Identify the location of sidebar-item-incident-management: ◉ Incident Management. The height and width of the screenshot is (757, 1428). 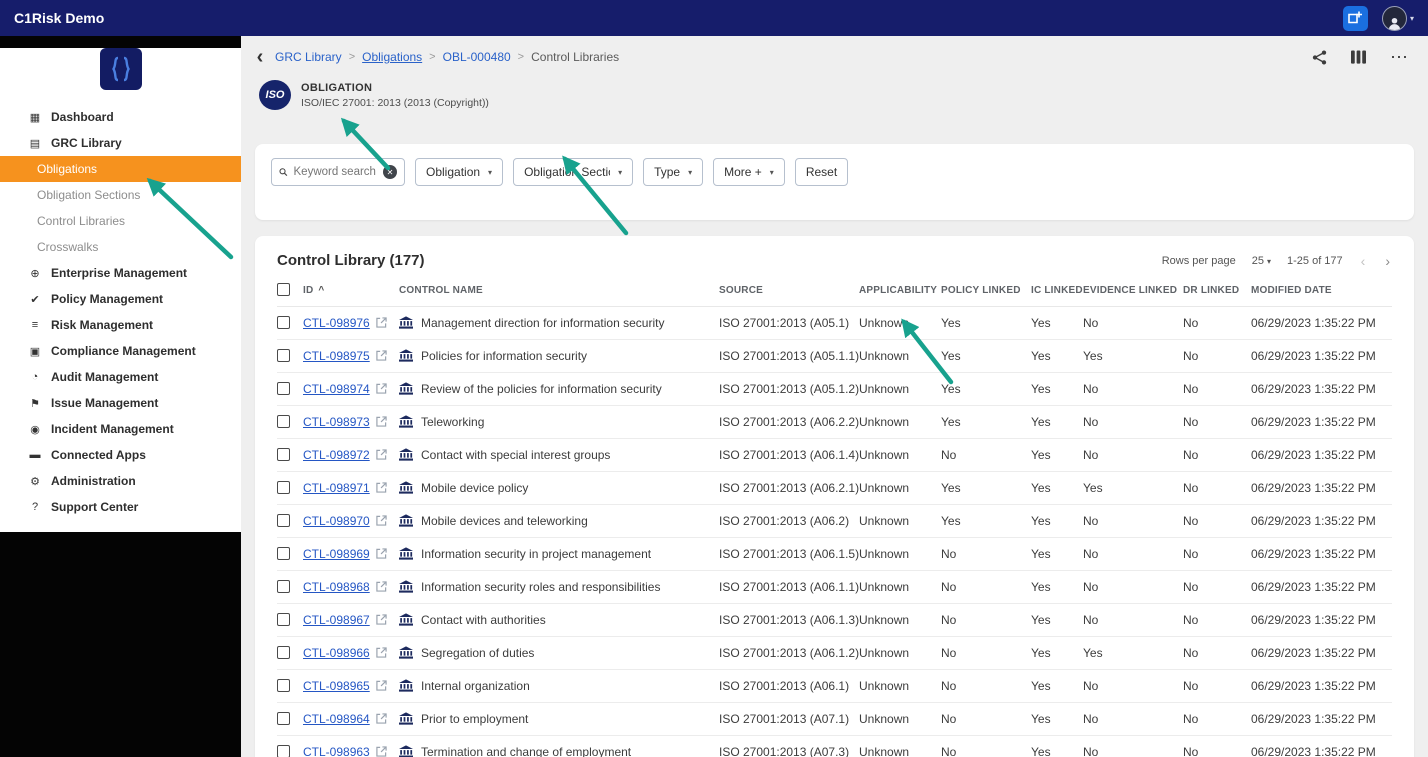
(120, 429).